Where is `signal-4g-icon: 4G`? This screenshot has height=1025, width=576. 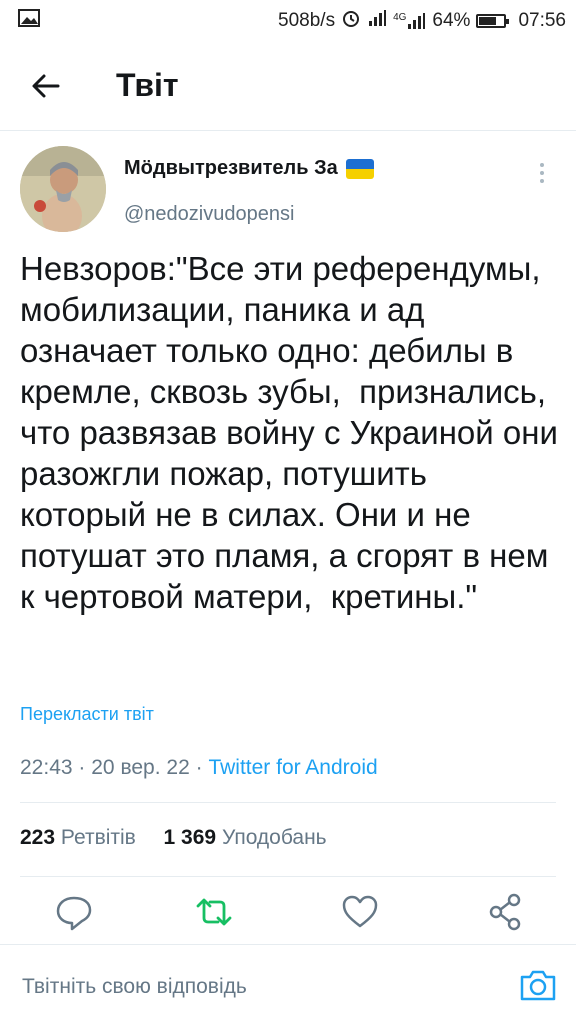 signal-4g-icon: 4G is located at coordinates (409, 21).